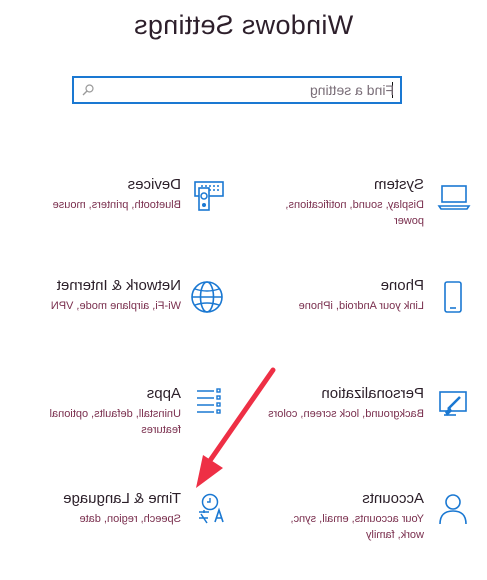 The height and width of the screenshot is (580, 487). What do you see at coordinates (354, 213) in the screenshot?
I see `tile-description: Display, sound, notifications, power` at bounding box center [354, 213].